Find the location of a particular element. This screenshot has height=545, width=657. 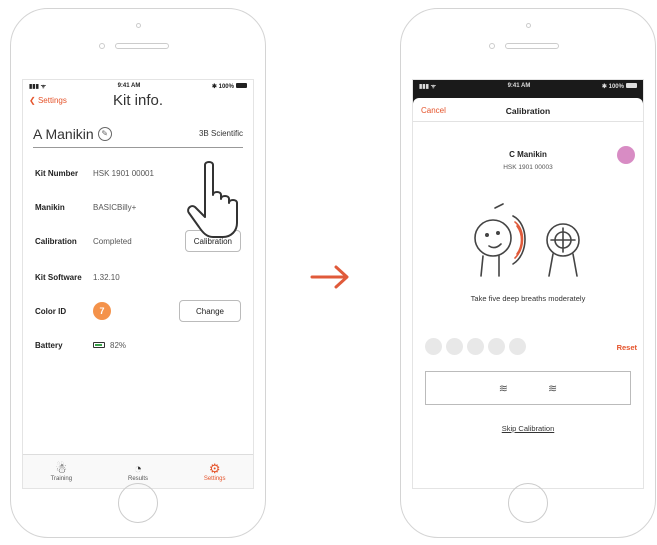

sheet-title: Calibration is located at coordinates (528, 111).